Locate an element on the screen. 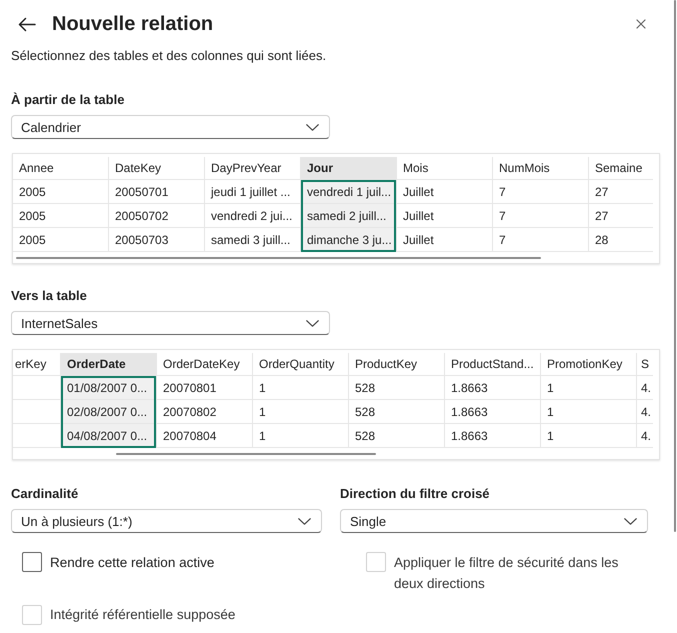 Image resolution: width=677 pixels, height=633 pixels. back-button is located at coordinates (27, 24).